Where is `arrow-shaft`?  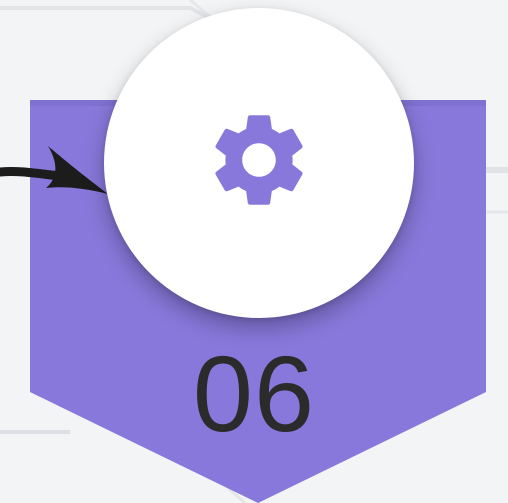
arrow-shaft is located at coordinates (32, 174).